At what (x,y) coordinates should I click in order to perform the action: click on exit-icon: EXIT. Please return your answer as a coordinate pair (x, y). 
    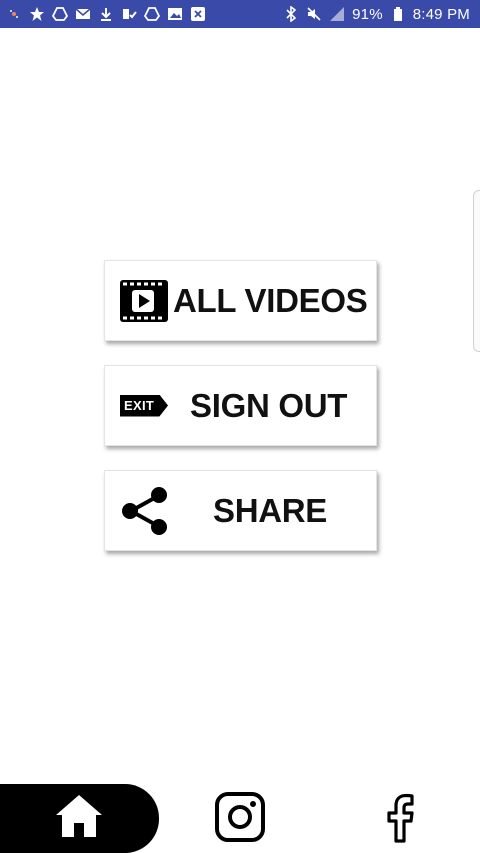
    Looking at the image, I should click on (144, 405).